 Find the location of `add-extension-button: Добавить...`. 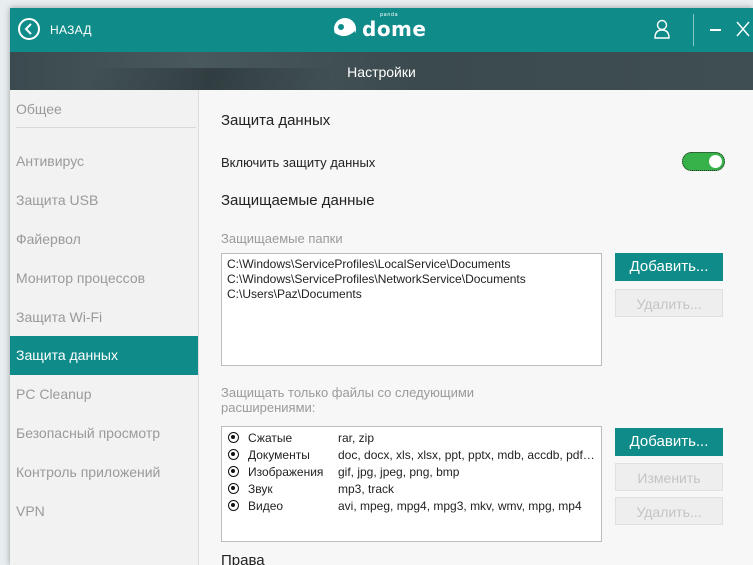

add-extension-button: Добавить... is located at coordinates (669, 442).